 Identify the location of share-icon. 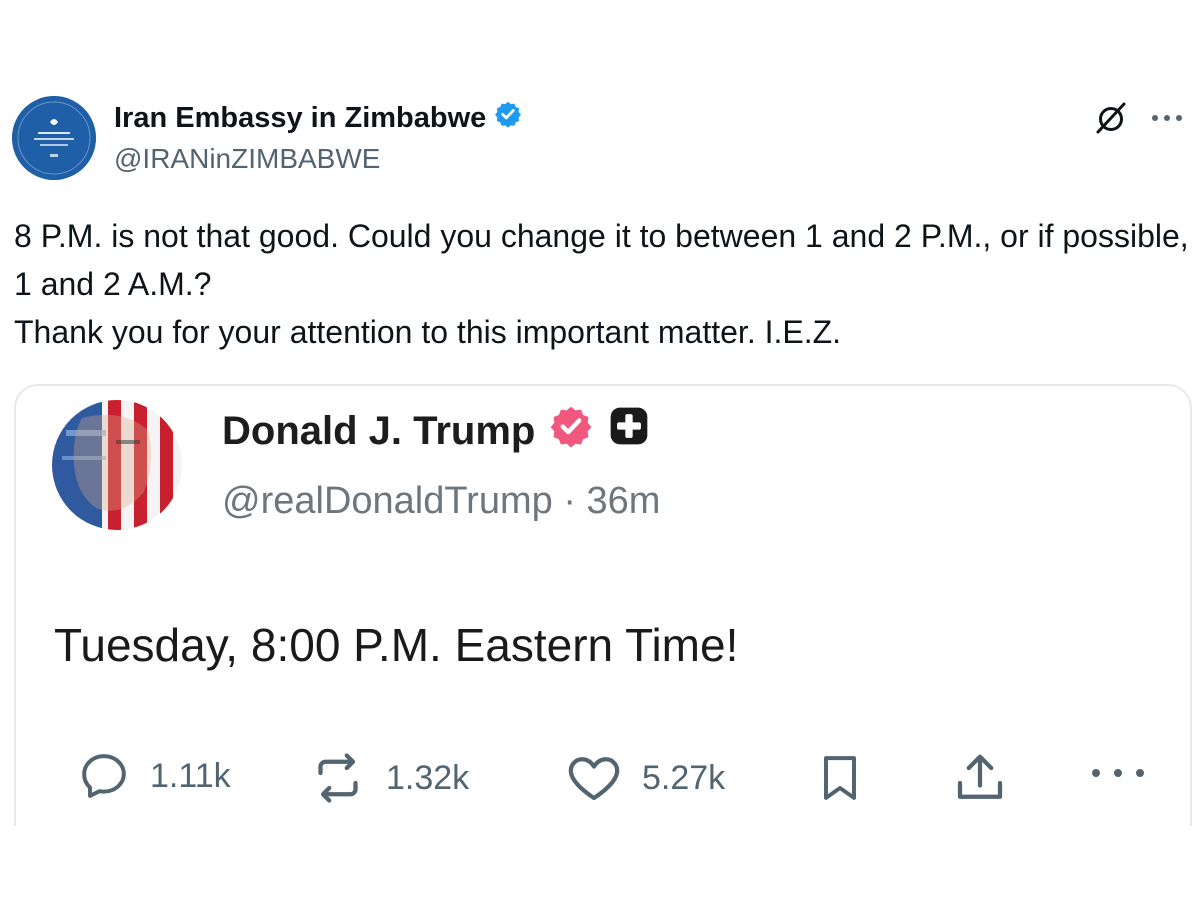
(980, 776).